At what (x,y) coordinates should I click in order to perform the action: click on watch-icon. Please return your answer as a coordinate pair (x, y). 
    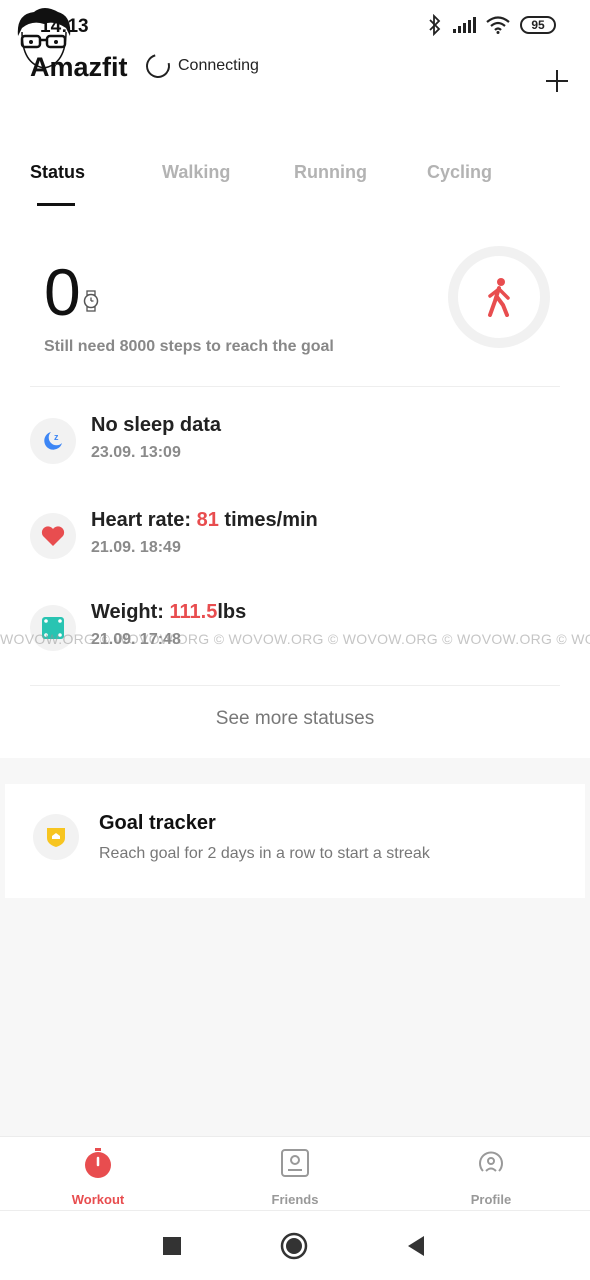
    Looking at the image, I should click on (91, 301).